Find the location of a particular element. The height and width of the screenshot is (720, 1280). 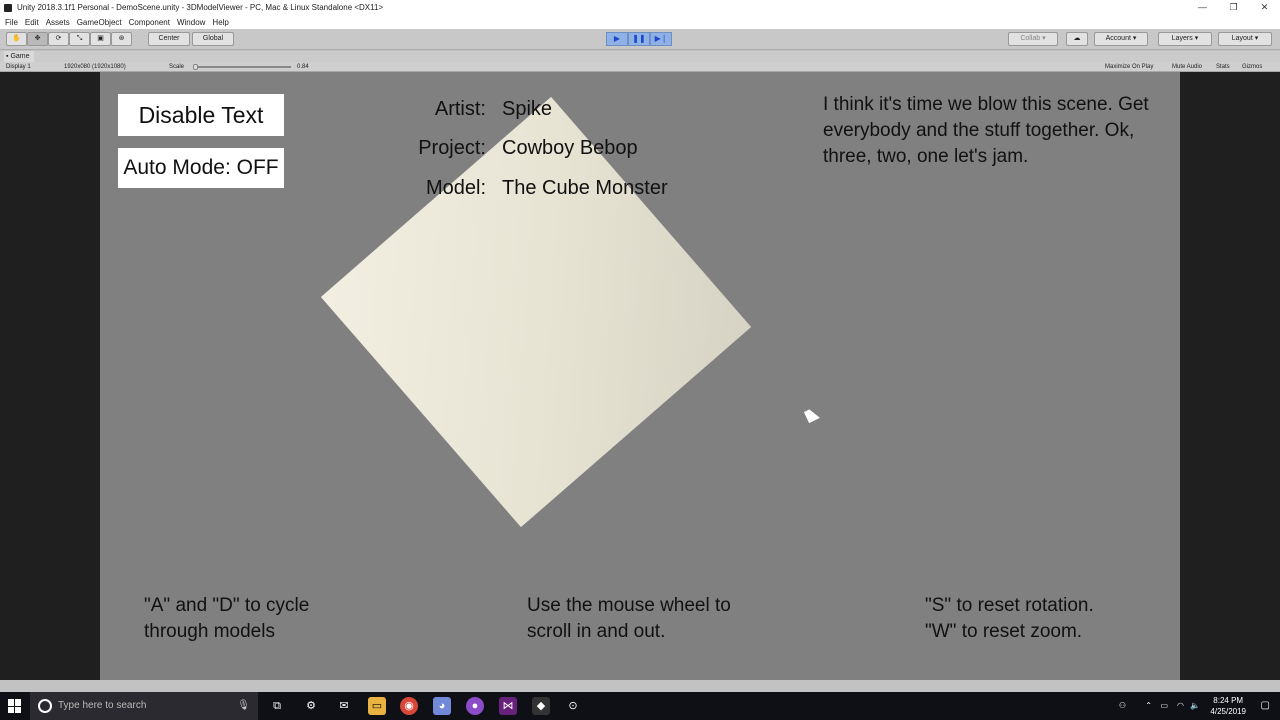

layout-label: Layout is located at coordinates (1242, 38).